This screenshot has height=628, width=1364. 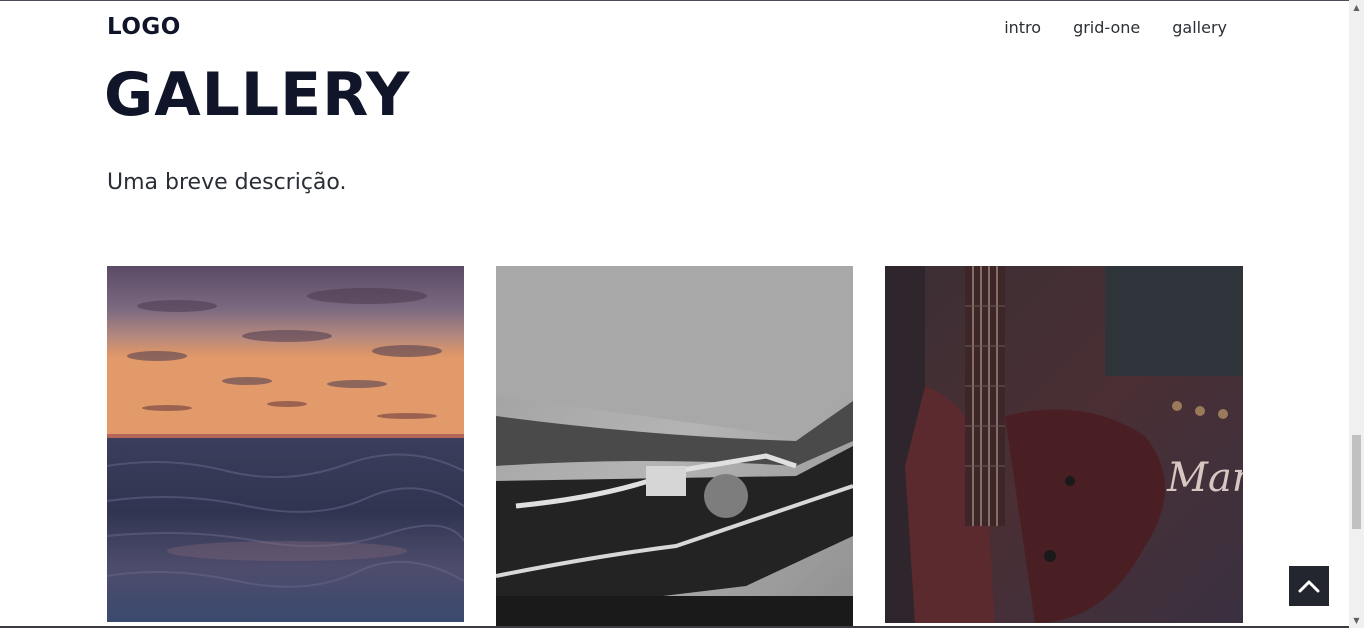 What do you see at coordinates (1356, 314) in the screenshot?
I see `vertical-scrollbar: ▲ ▼` at bounding box center [1356, 314].